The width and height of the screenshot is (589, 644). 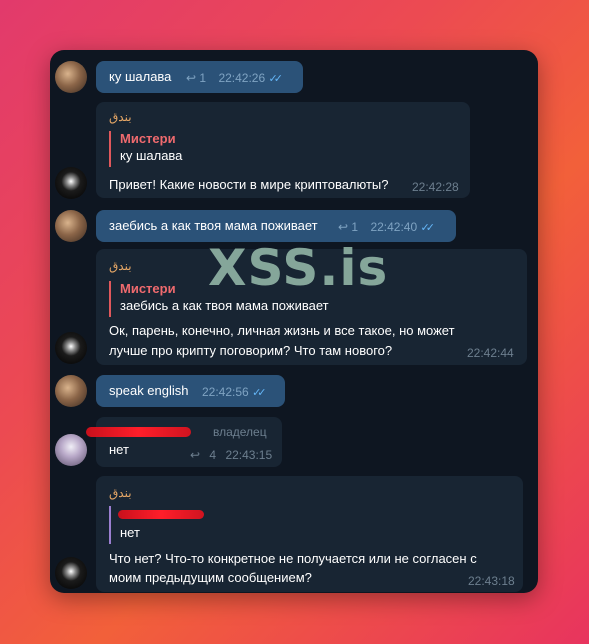 What do you see at coordinates (210, 577) in the screenshot?
I see `message-text-line-2: моим предыдущим сообщением?` at bounding box center [210, 577].